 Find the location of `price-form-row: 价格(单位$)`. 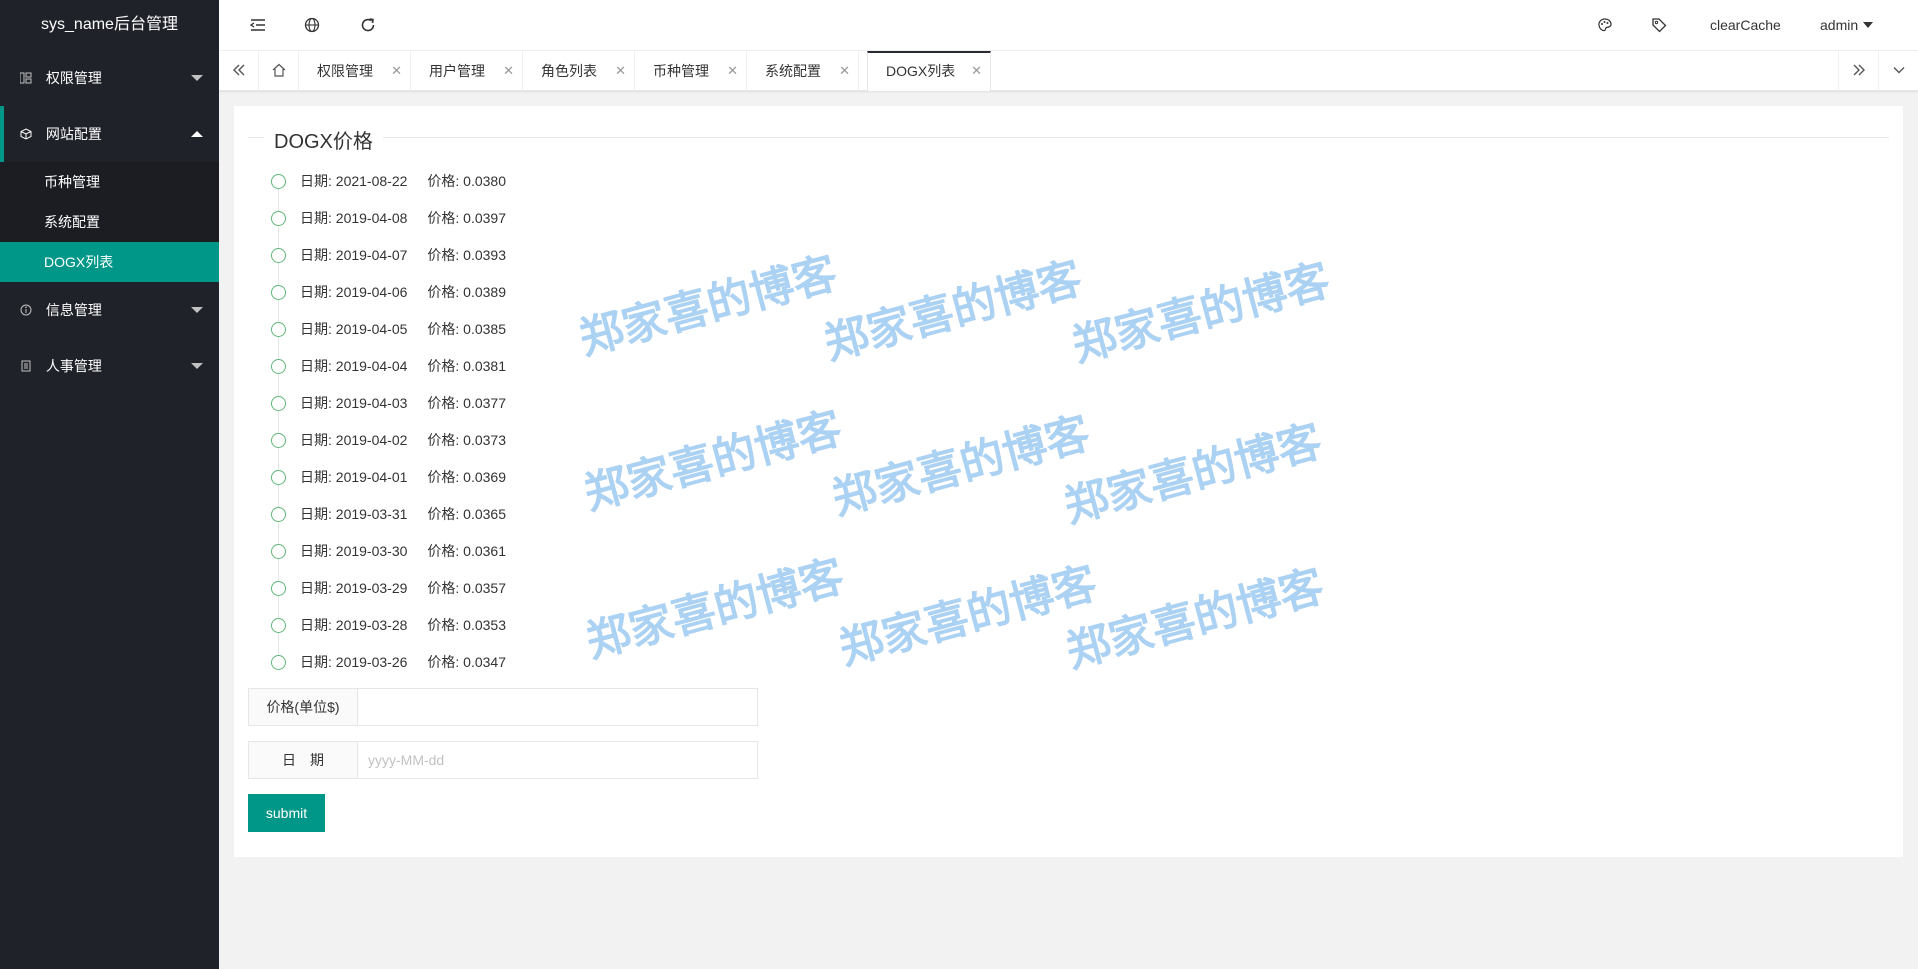

price-form-row: 价格(单位$) is located at coordinates (503, 707).